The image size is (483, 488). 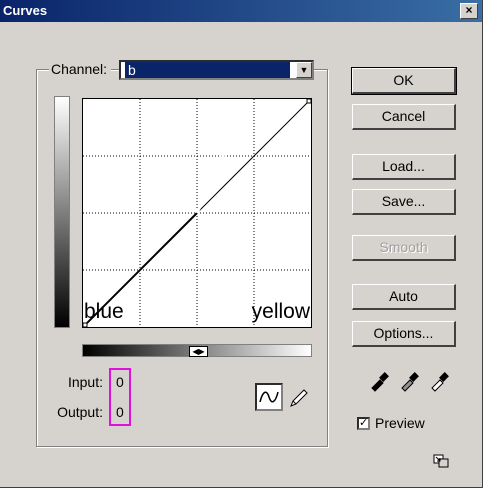 I want to click on black-eyedropper-icon, so click(x=380, y=380).